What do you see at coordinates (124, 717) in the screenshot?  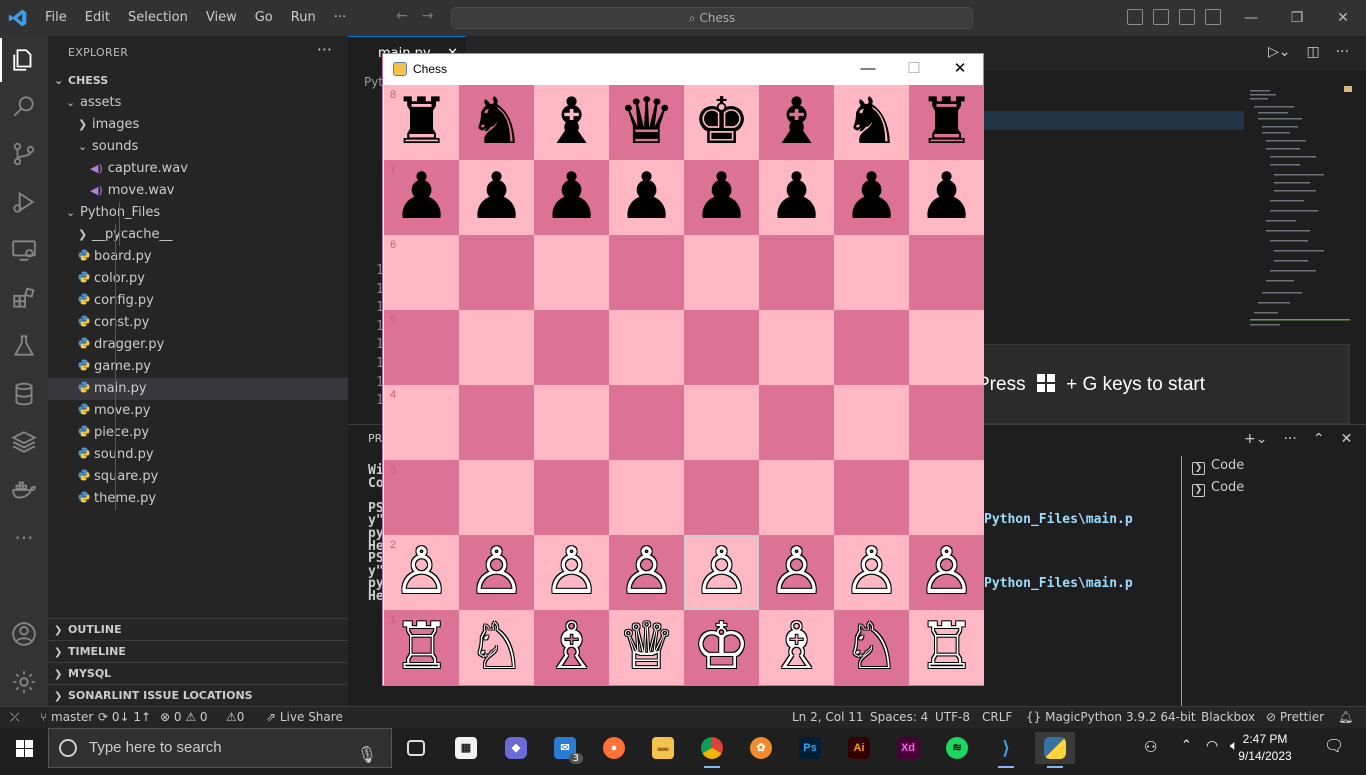 I see `sync-indicator: ⟳ 0↓ 1↑` at bounding box center [124, 717].